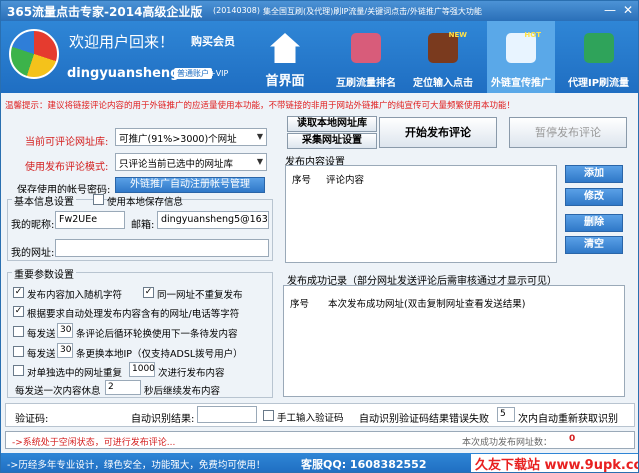  I want to click on new-tag: NEW, so click(457, 35).